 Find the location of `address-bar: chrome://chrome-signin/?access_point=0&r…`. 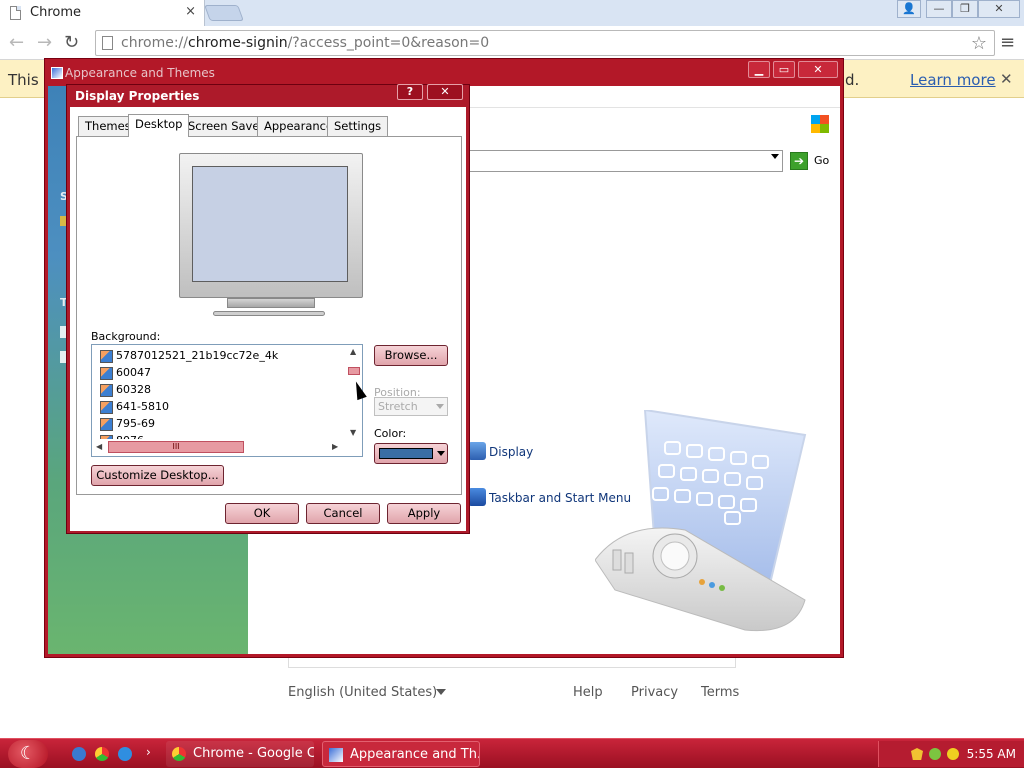

address-bar: chrome://chrome-signin/?access_point=0&r… is located at coordinates (545, 43).